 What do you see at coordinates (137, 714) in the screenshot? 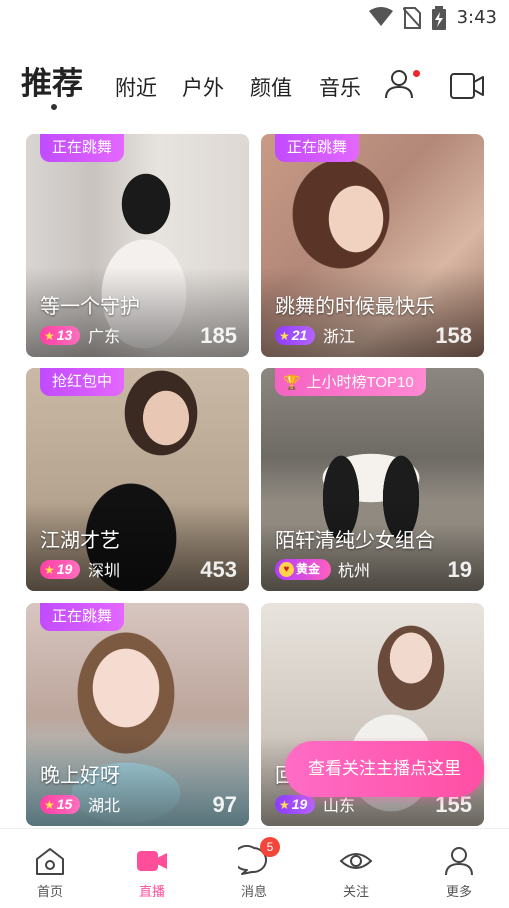
I see `live-room-card: 正在跳舞 晚上好呀 ★ 15 湖北 97` at bounding box center [137, 714].